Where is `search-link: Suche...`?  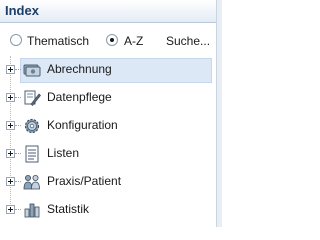
search-link: Suche... is located at coordinates (188, 41).